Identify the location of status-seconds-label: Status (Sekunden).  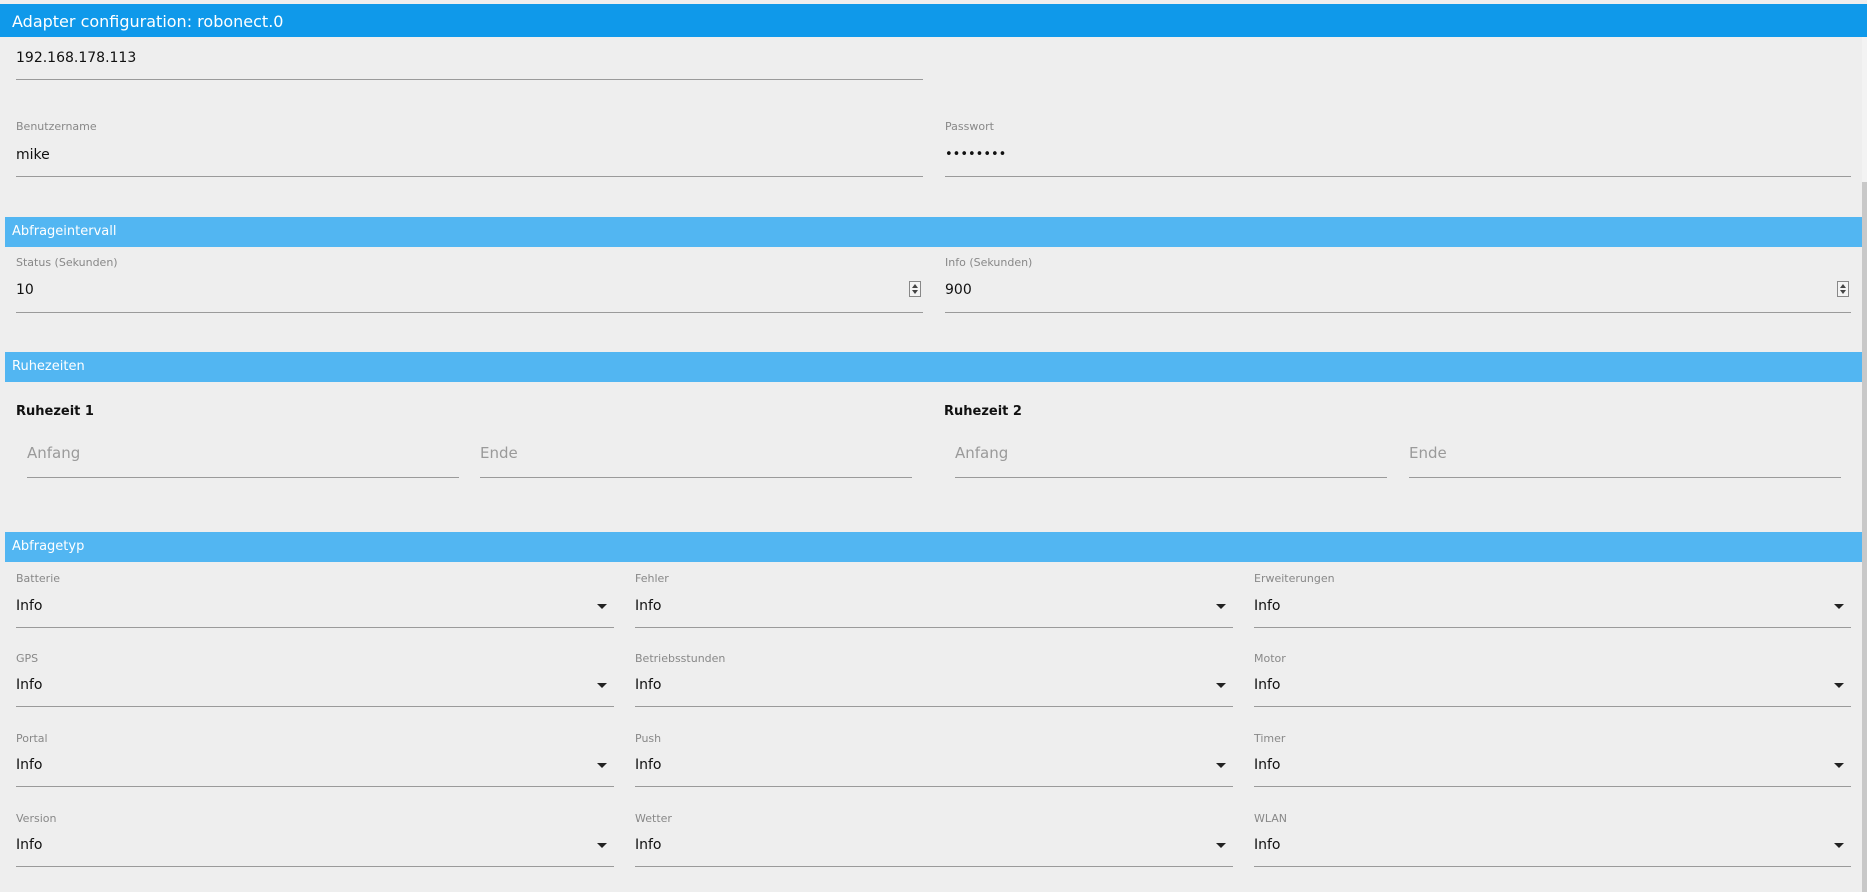
(67, 262).